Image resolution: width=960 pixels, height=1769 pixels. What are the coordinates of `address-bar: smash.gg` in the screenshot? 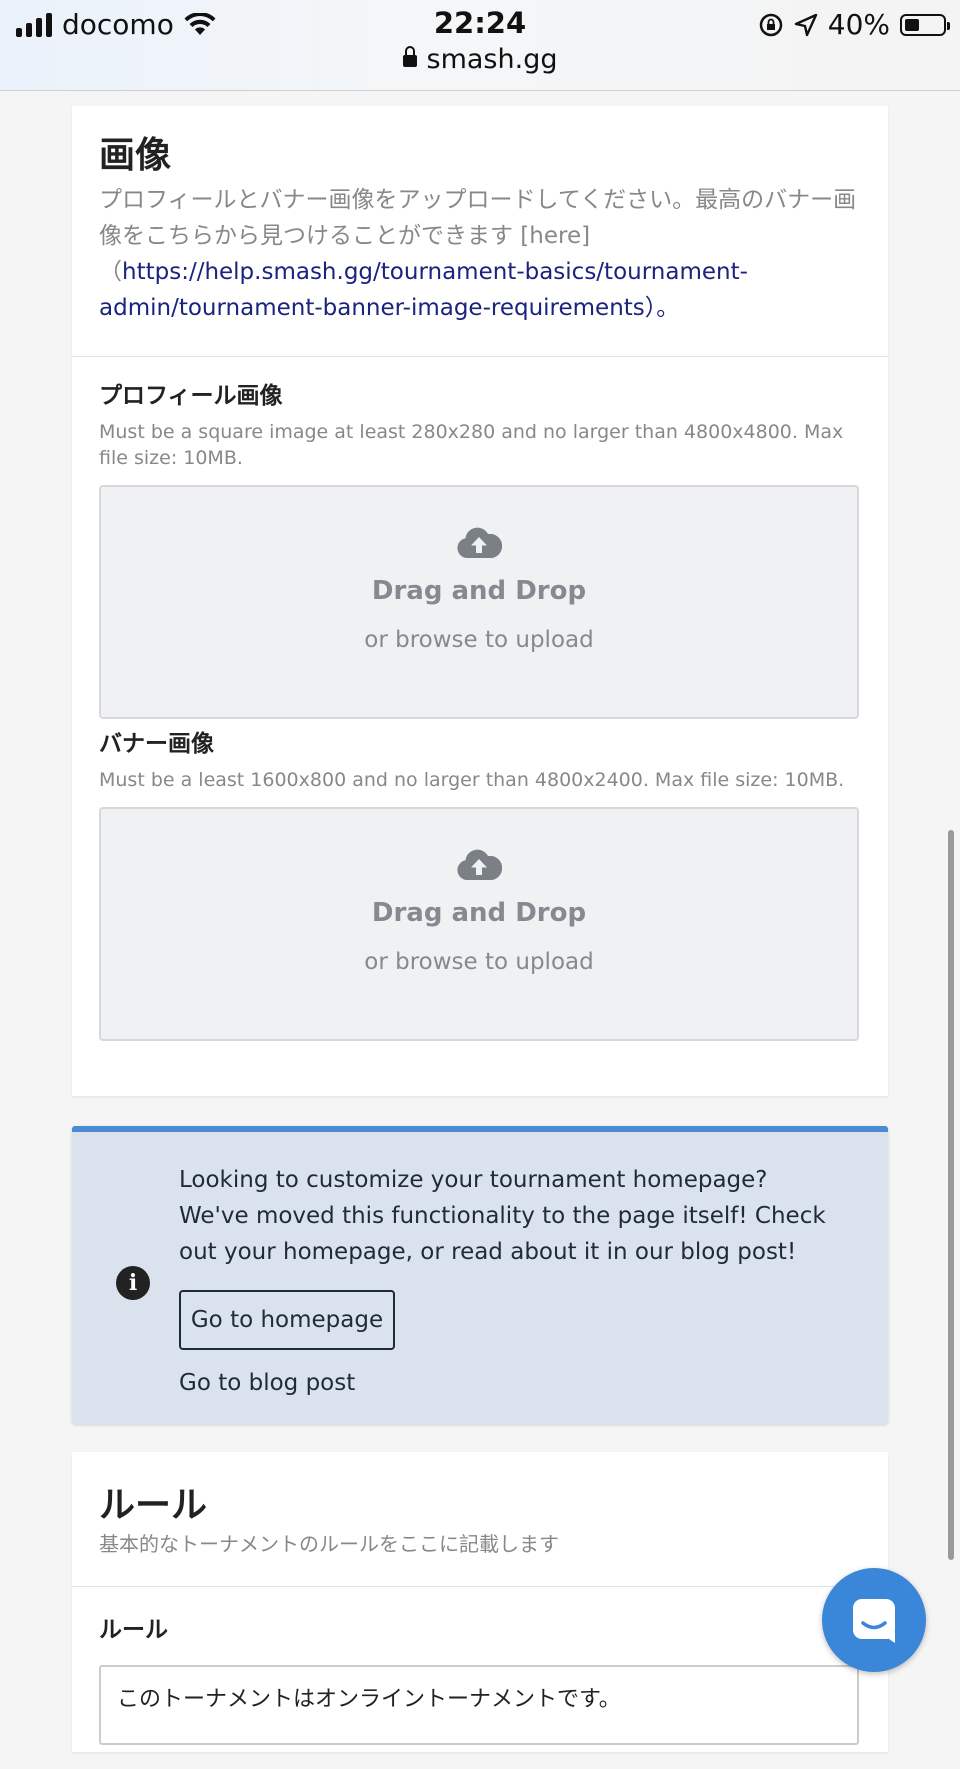 It's located at (480, 59).